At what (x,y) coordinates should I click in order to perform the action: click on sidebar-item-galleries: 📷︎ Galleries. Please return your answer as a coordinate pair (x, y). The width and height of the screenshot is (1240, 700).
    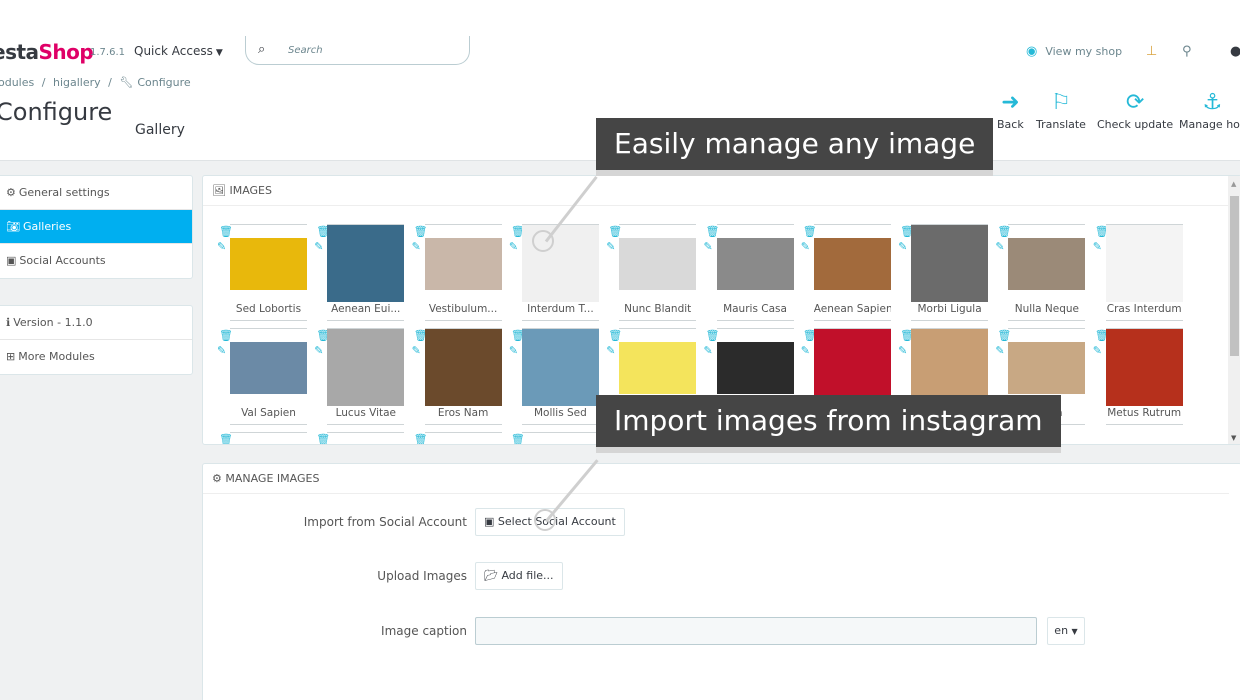
    Looking at the image, I should click on (96, 227).